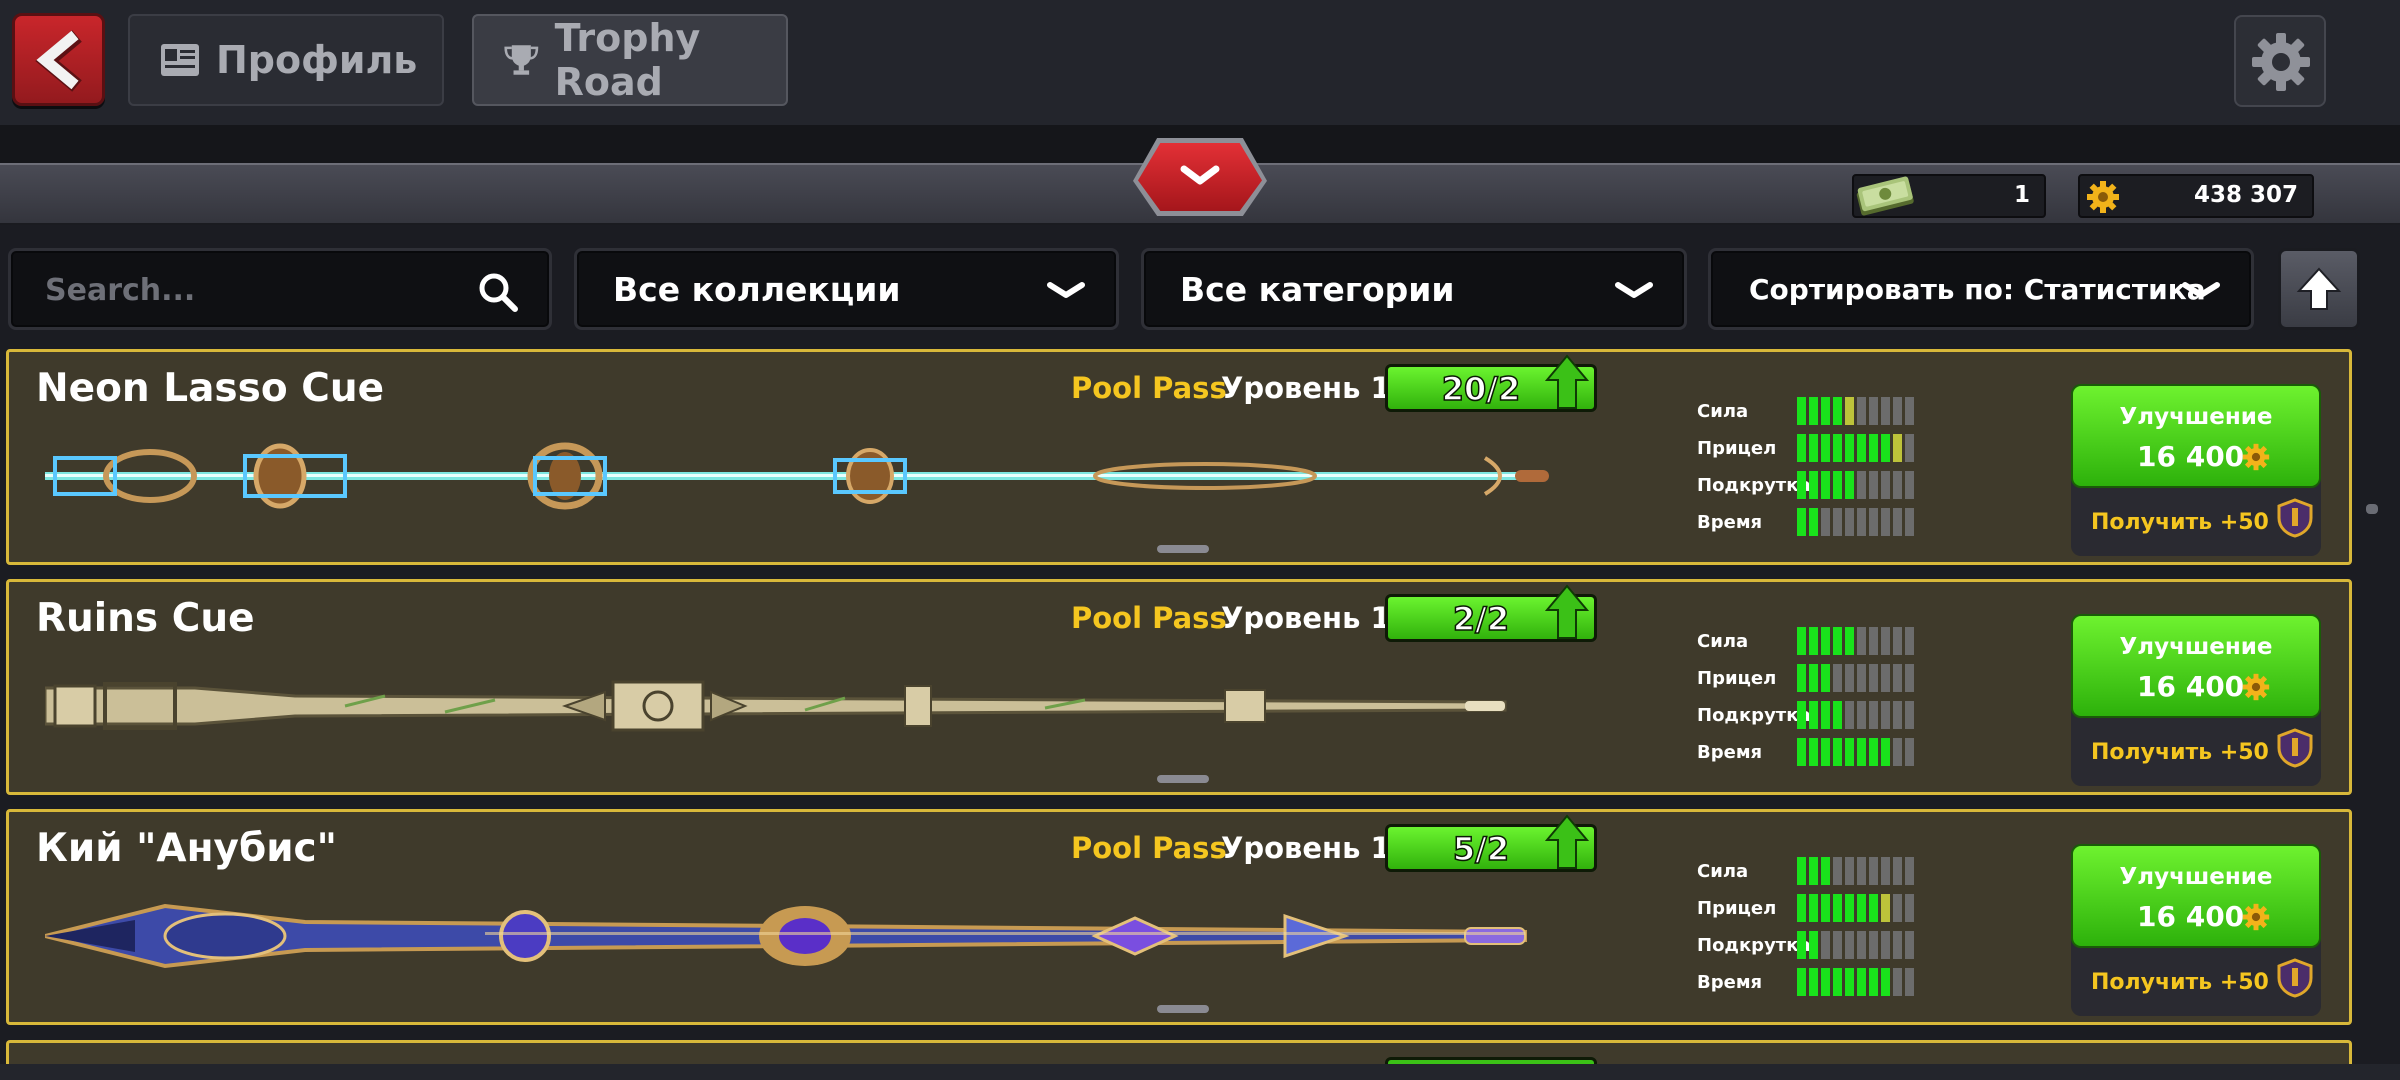  What do you see at coordinates (1317, 289) in the screenshot?
I see `categories-dropdown-value: Все категории` at bounding box center [1317, 289].